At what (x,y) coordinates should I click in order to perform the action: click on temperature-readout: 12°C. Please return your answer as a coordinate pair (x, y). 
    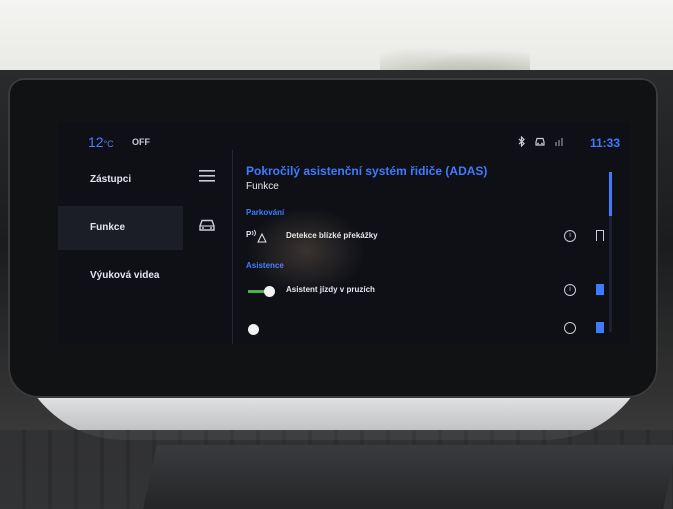
    Looking at the image, I should click on (101, 142).